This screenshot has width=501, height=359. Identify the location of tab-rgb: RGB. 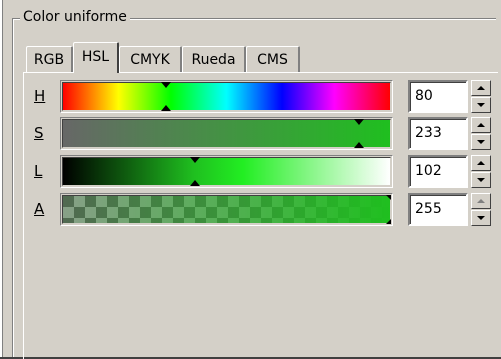
(49, 59).